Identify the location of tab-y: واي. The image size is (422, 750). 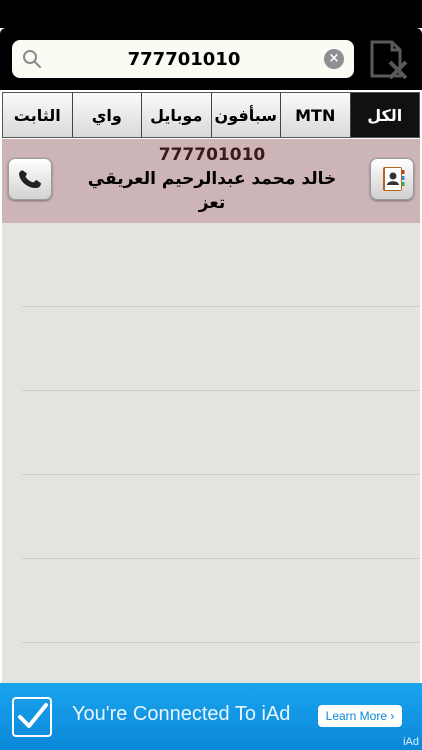
(107, 115).